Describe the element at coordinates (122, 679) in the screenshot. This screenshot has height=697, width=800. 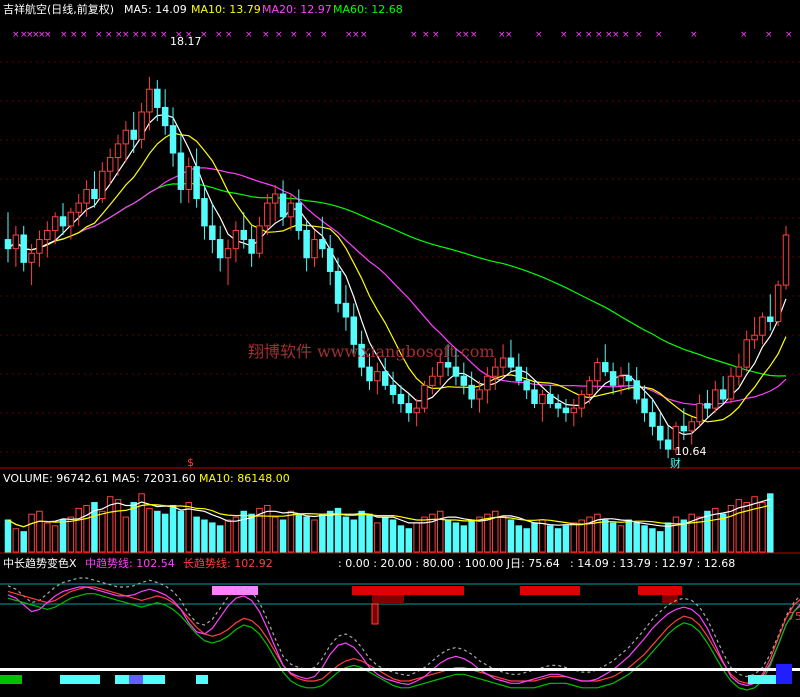
I see `bottom-cyan2` at that location.